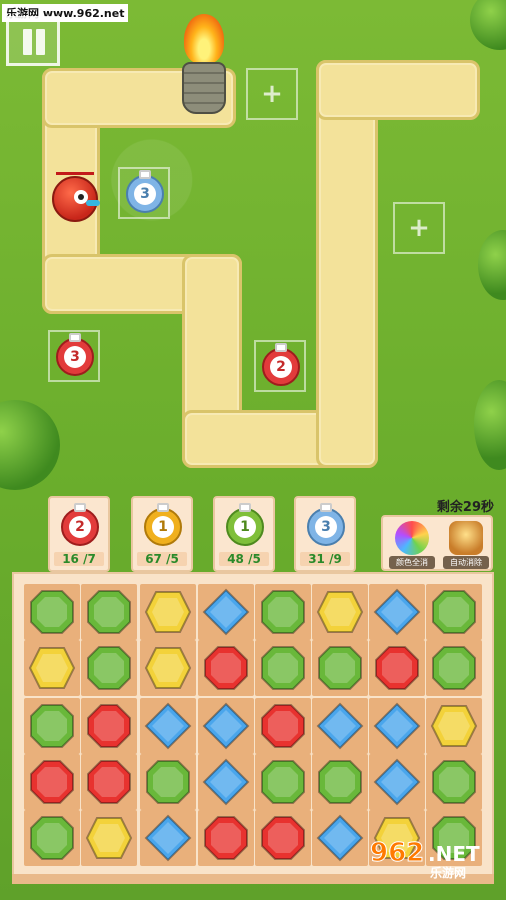 The image size is (506, 900). Describe the element at coordinates (412, 545) in the screenshot. I see `color-clear-powerup-button: 颜色全消` at that location.